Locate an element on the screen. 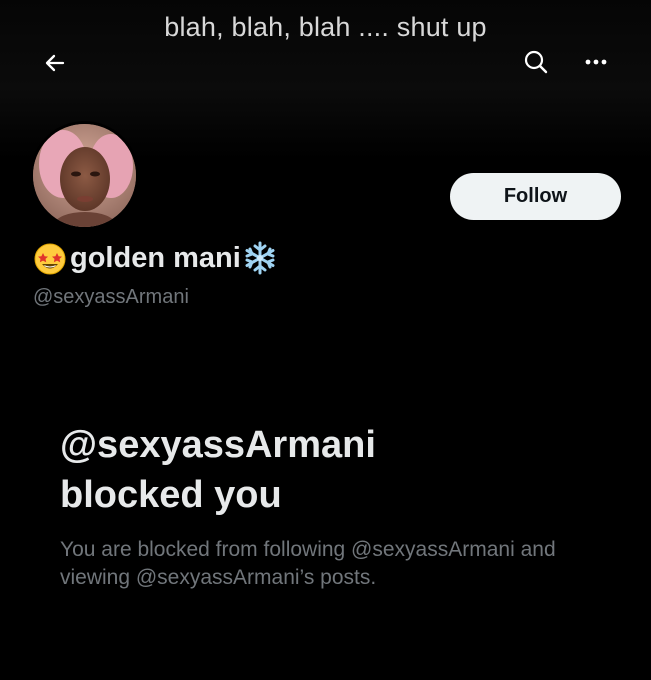 The width and height of the screenshot is (651, 680). search-icon is located at coordinates (536, 62).